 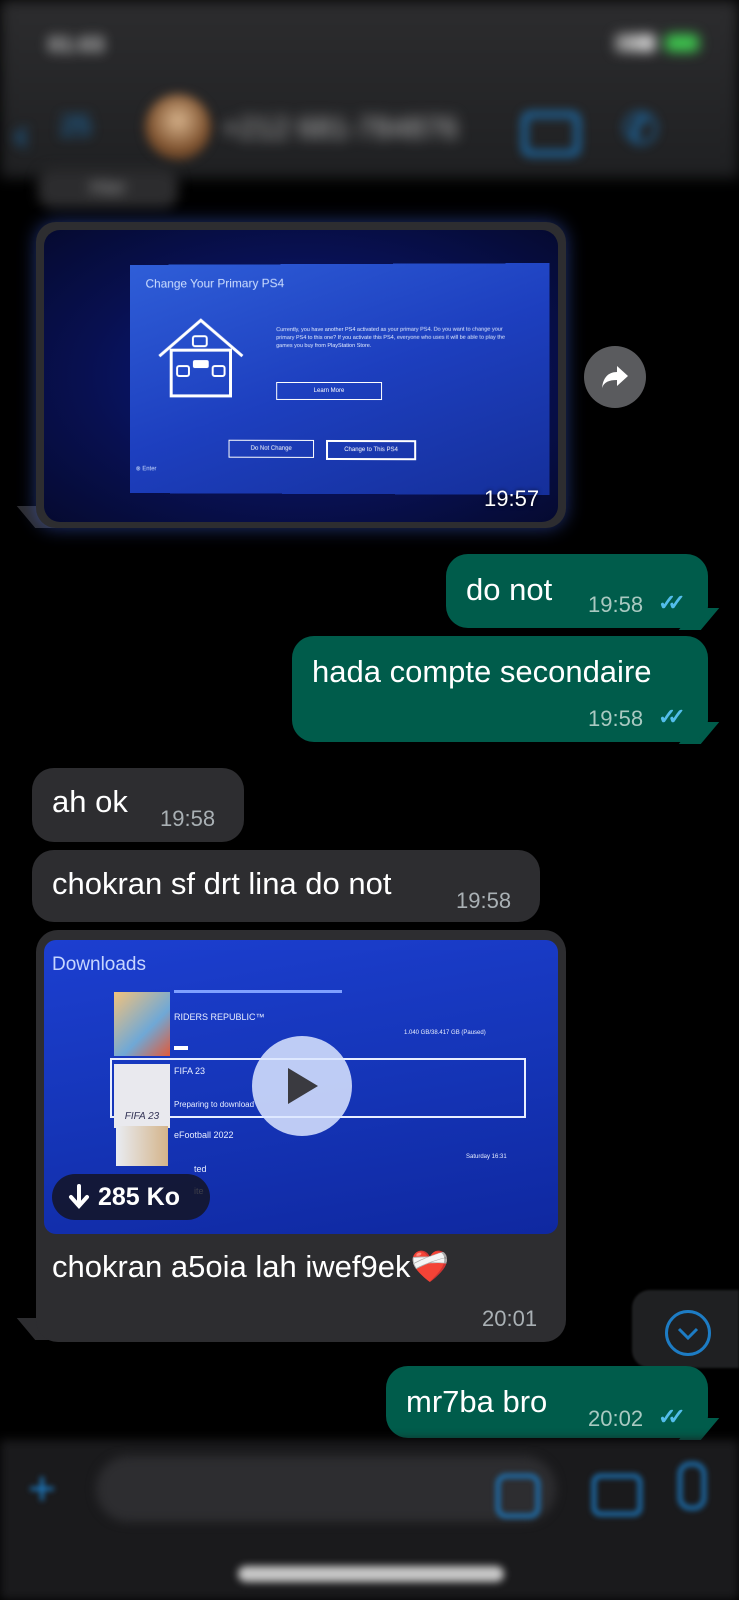 What do you see at coordinates (688, 1333) in the screenshot?
I see `chevron-down-icon` at bounding box center [688, 1333].